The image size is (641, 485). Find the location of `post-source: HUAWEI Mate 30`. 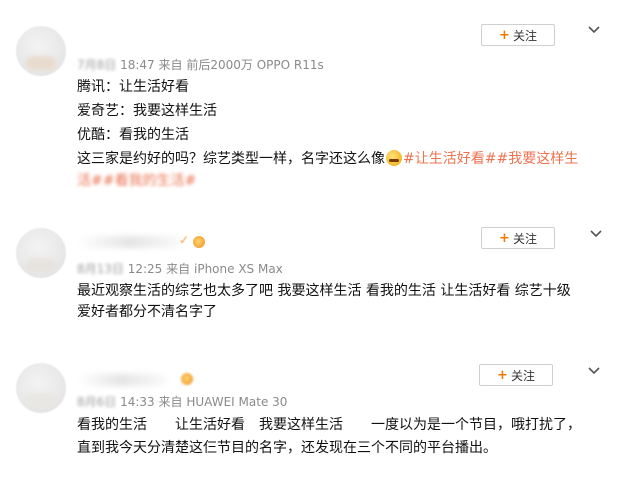

post-source: HUAWEI Mate 30 is located at coordinates (237, 402).